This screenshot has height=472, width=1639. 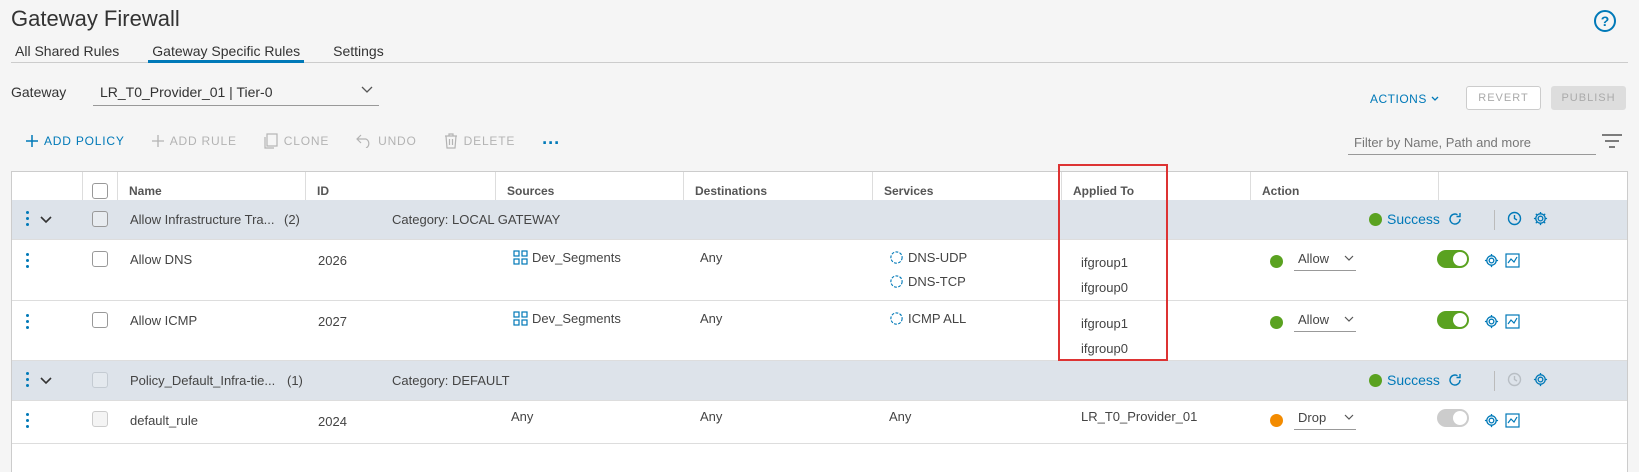 What do you see at coordinates (164, 320) in the screenshot?
I see `rule-name: Allow ICMP` at bounding box center [164, 320].